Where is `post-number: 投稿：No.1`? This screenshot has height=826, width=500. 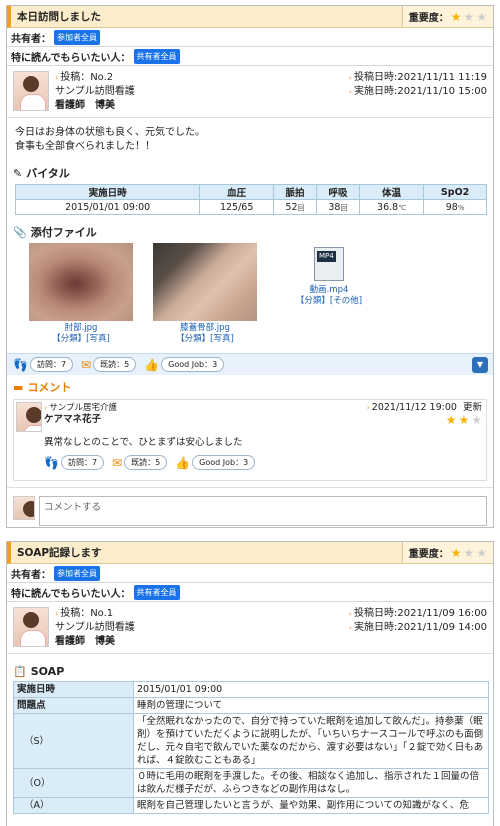
post-number: 投稿：No.1 is located at coordinates (87, 613).